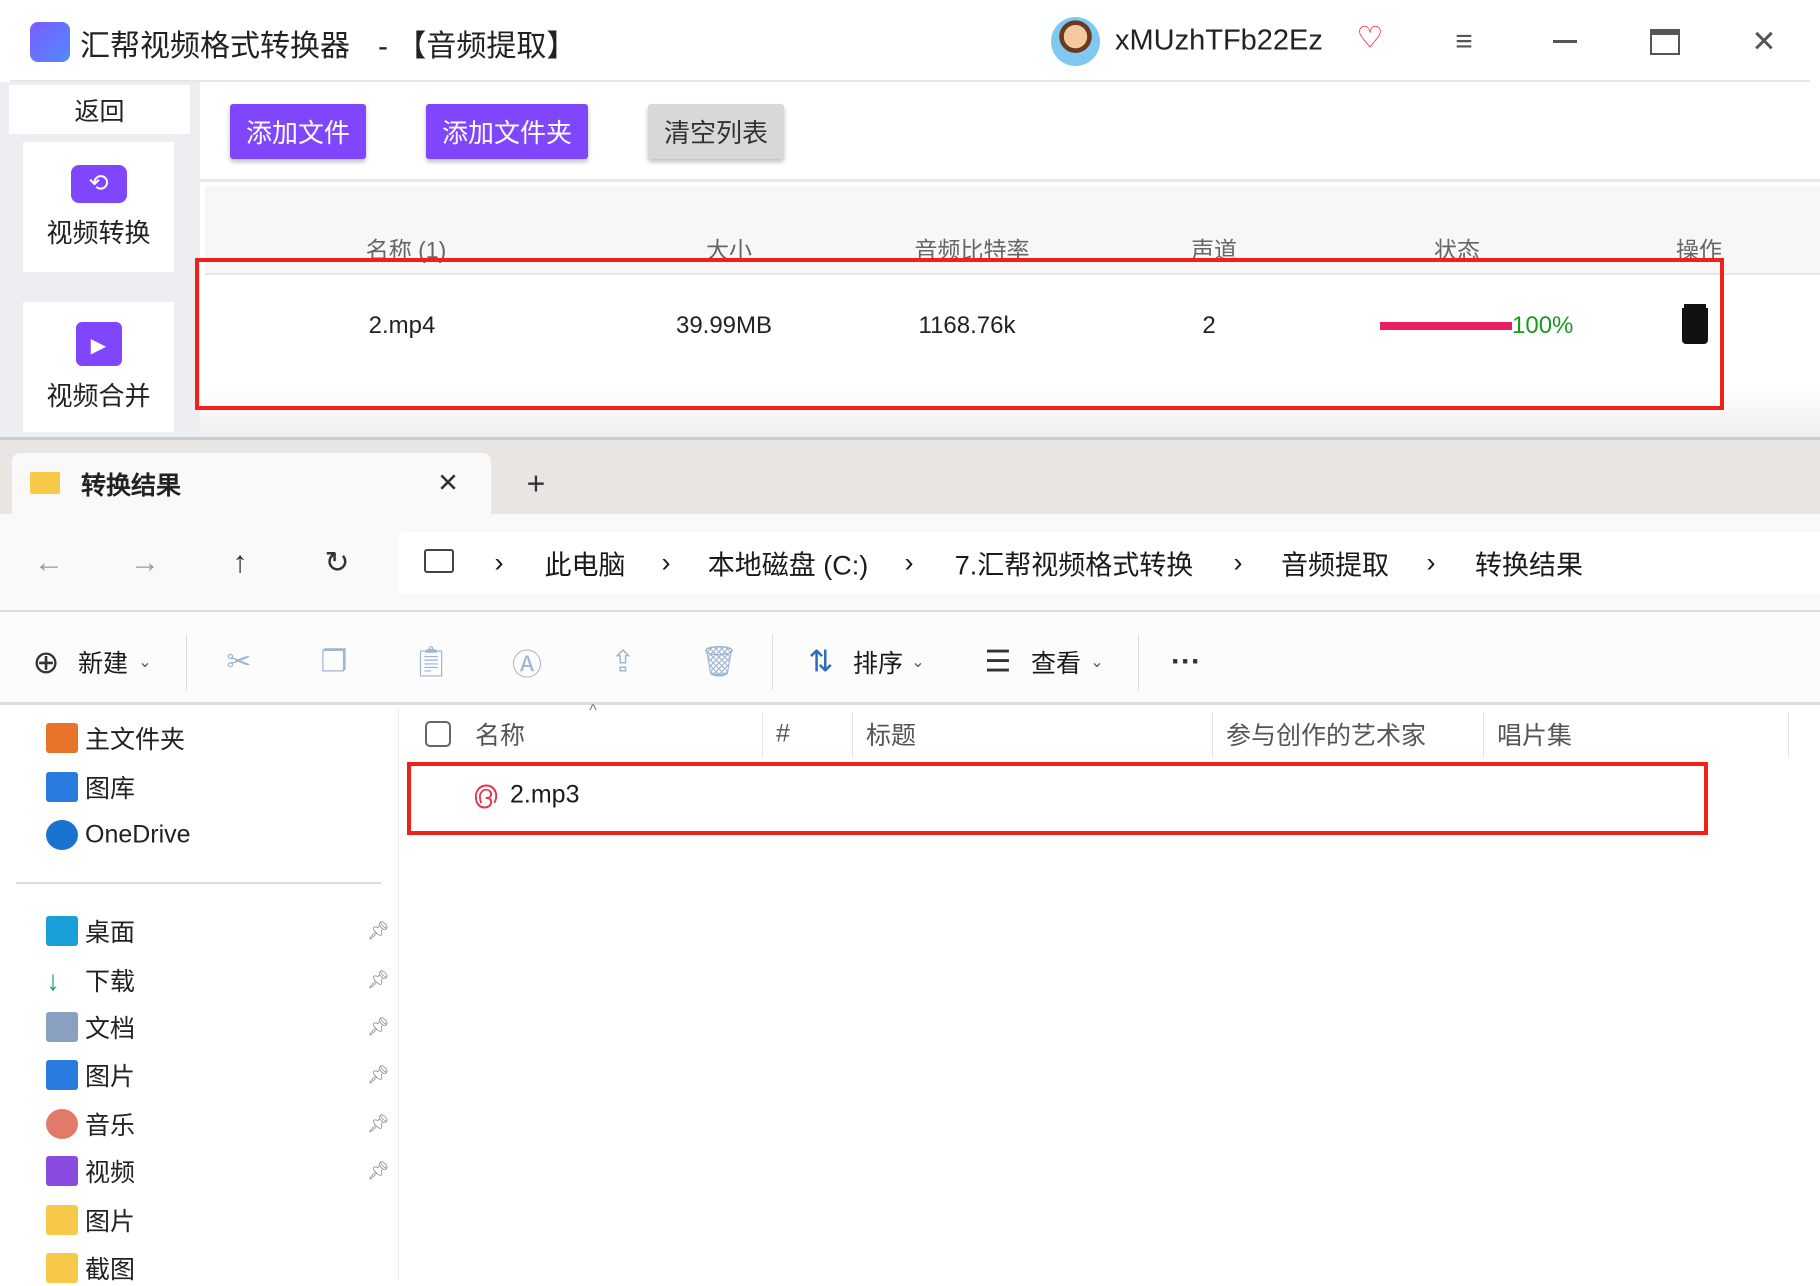 Image resolution: width=1820 pixels, height=1286 pixels. What do you see at coordinates (62, 1171) in the screenshot?
I see `videos-icon` at bounding box center [62, 1171].